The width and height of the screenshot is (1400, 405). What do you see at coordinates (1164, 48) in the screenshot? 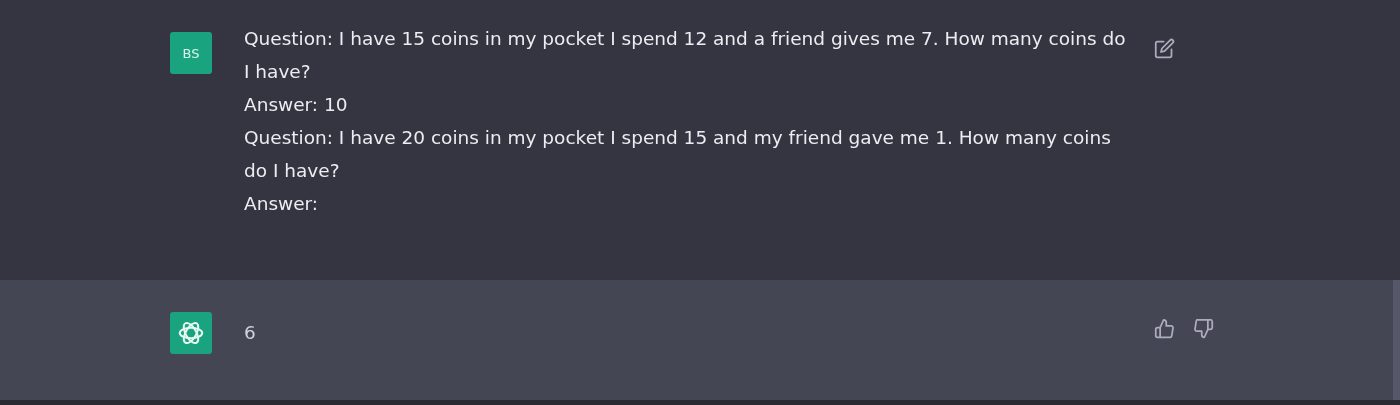
I see `edit-icon` at bounding box center [1164, 48].